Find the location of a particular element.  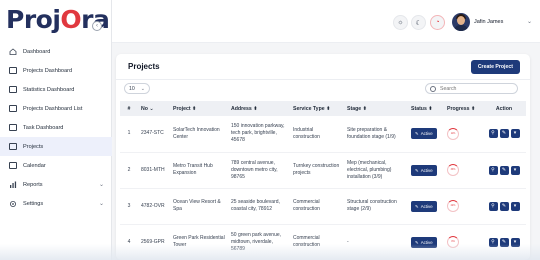

sidebar-item-label: Projects Dashboard List is located at coordinates (53, 108).